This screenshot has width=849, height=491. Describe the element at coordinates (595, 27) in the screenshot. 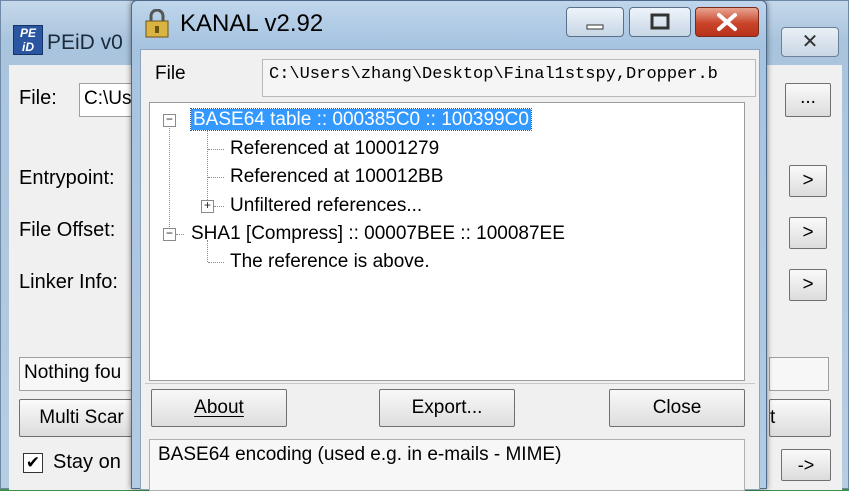

I see `minimize-icon` at that location.